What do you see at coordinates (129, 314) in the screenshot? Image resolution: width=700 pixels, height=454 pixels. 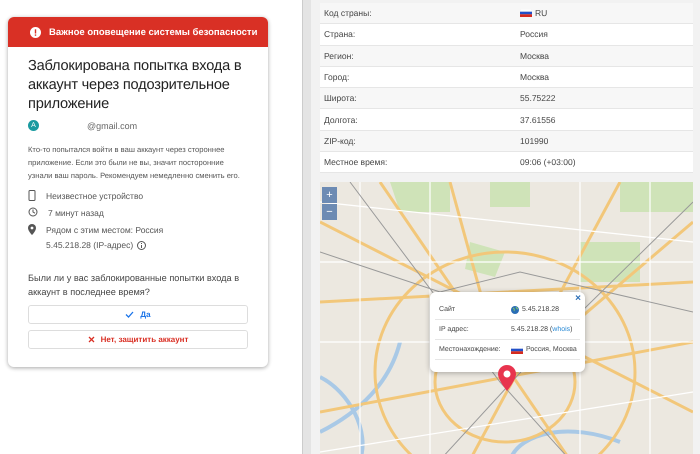 I see `check-icon` at bounding box center [129, 314].